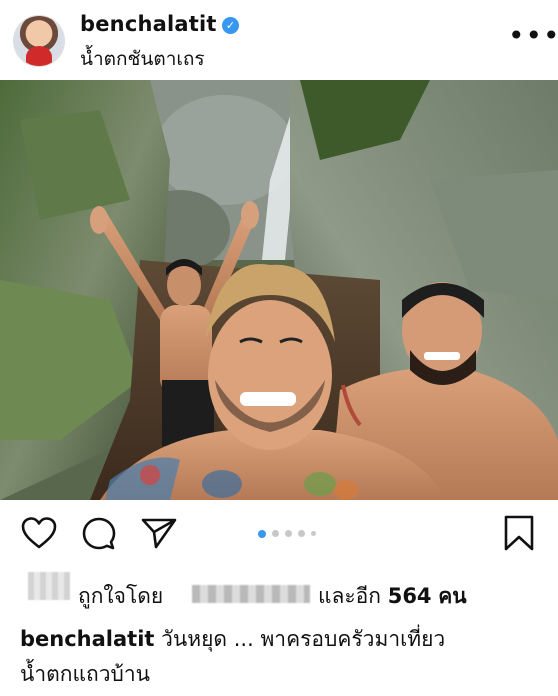 The image size is (558, 696). What do you see at coordinates (159, 535) in the screenshot?
I see `send-icon` at bounding box center [159, 535].